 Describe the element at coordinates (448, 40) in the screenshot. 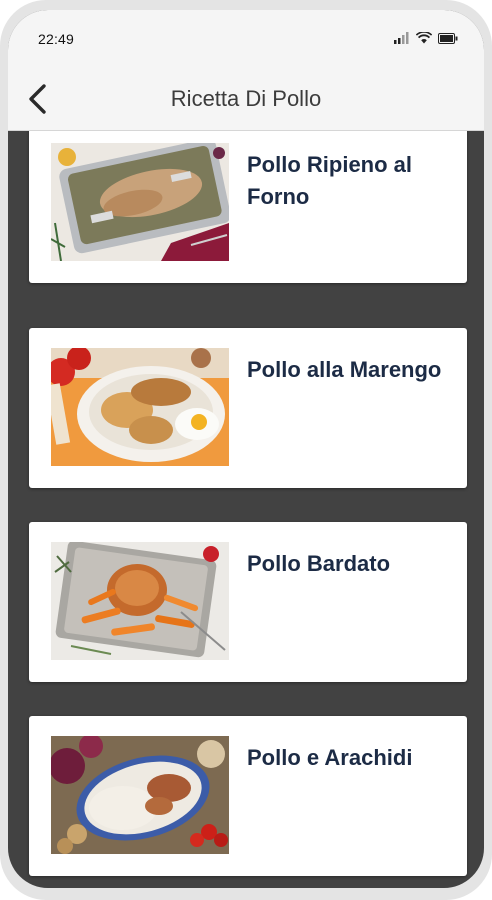

I see `battery-icon` at that location.